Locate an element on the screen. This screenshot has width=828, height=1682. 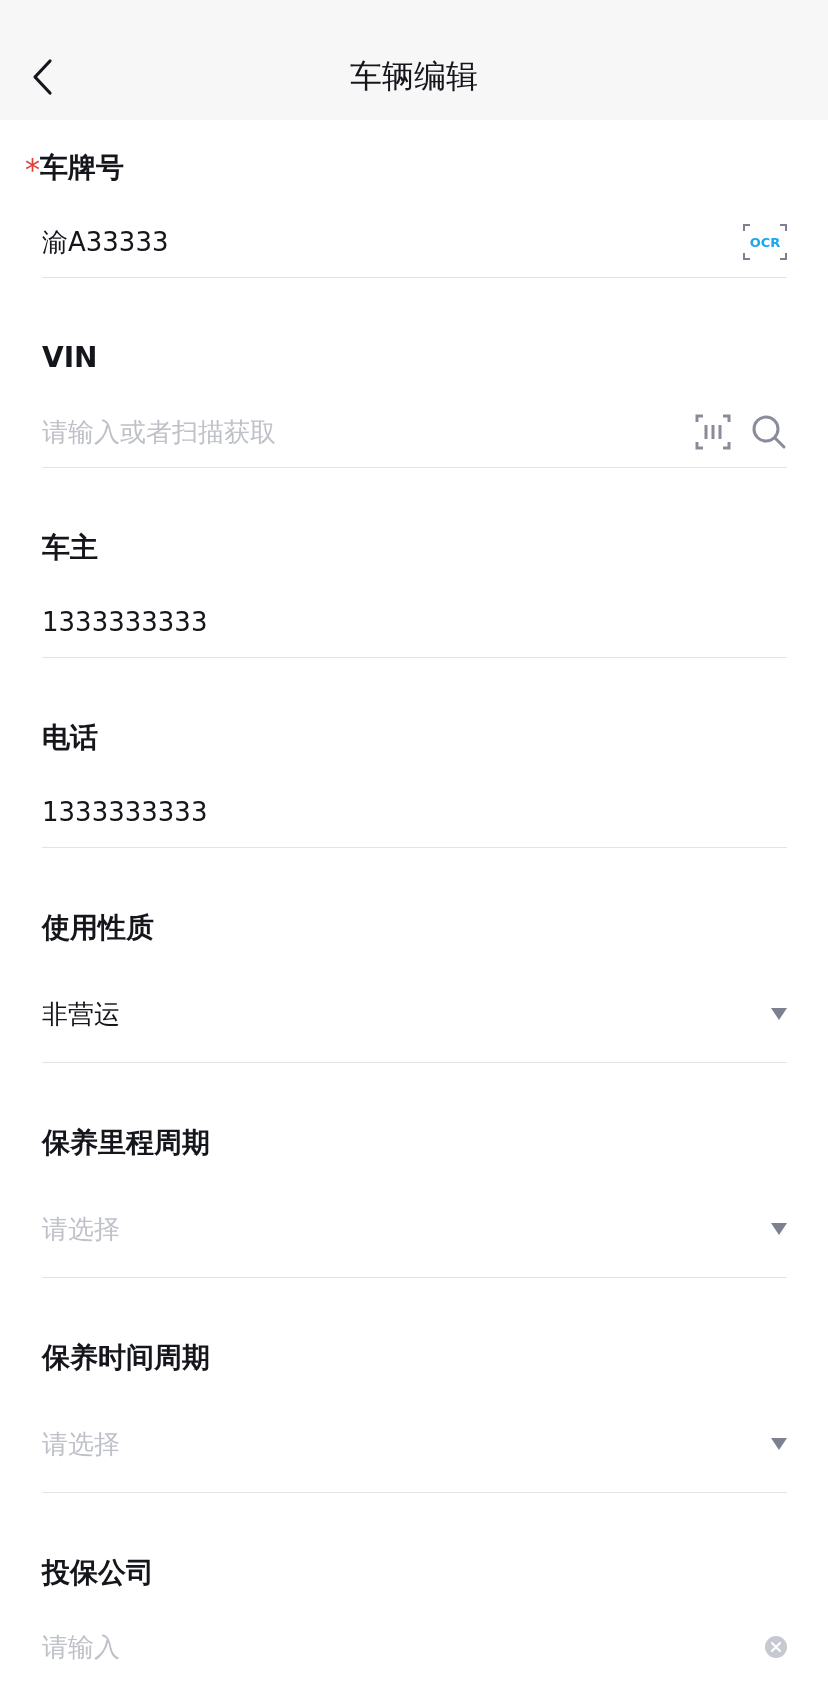
field-label: 保养时间周期 is located at coordinates (126, 1358).